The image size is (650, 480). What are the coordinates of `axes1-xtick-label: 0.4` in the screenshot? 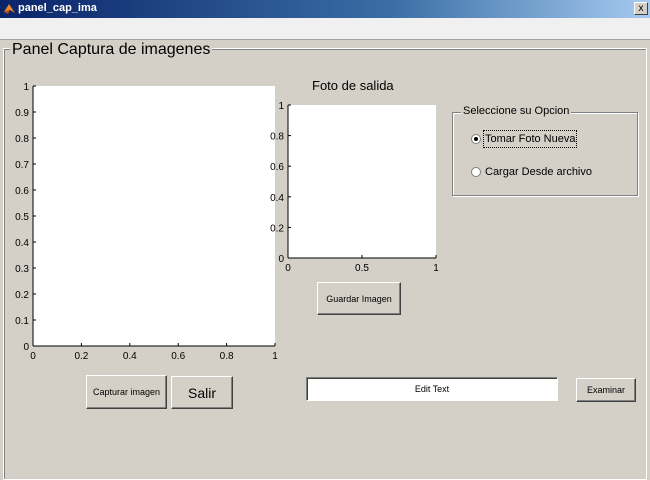 It's located at (130, 356).